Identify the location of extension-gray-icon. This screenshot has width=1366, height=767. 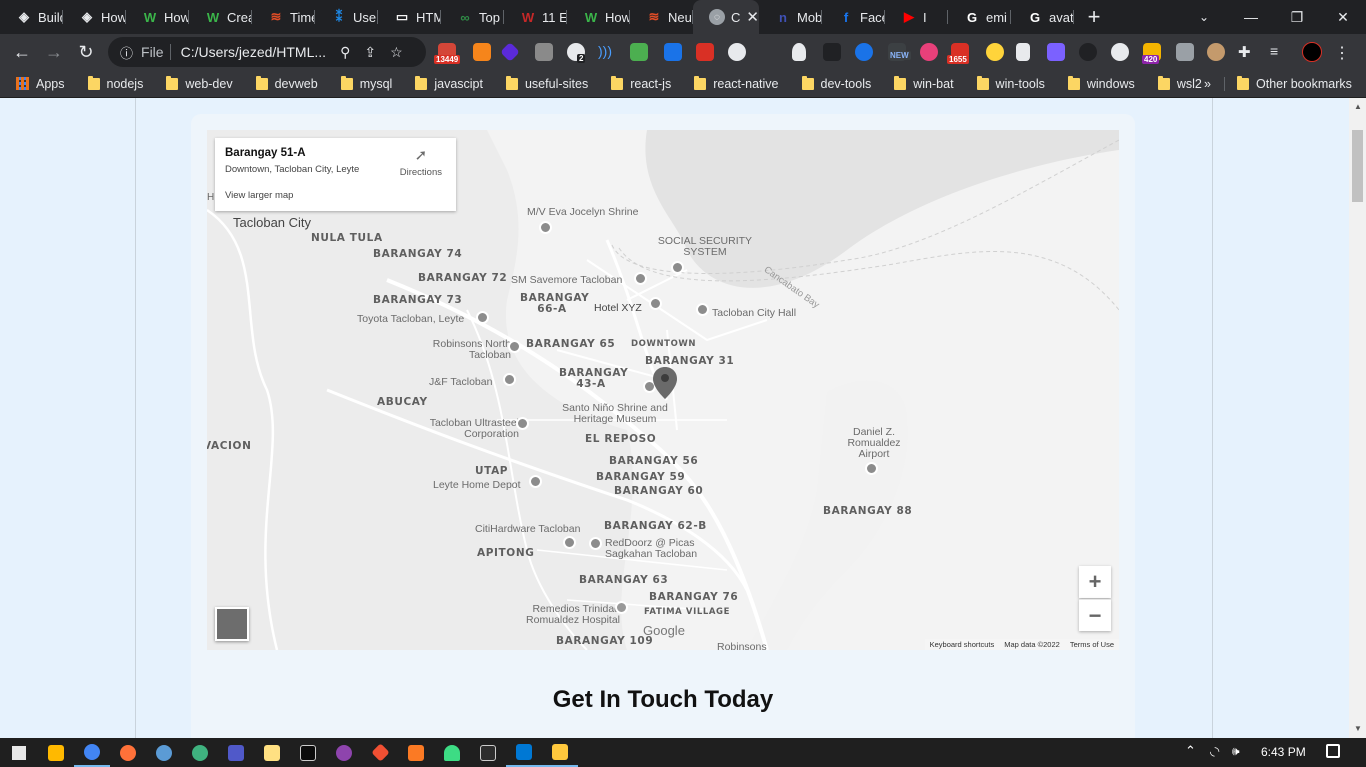
(1185, 52).